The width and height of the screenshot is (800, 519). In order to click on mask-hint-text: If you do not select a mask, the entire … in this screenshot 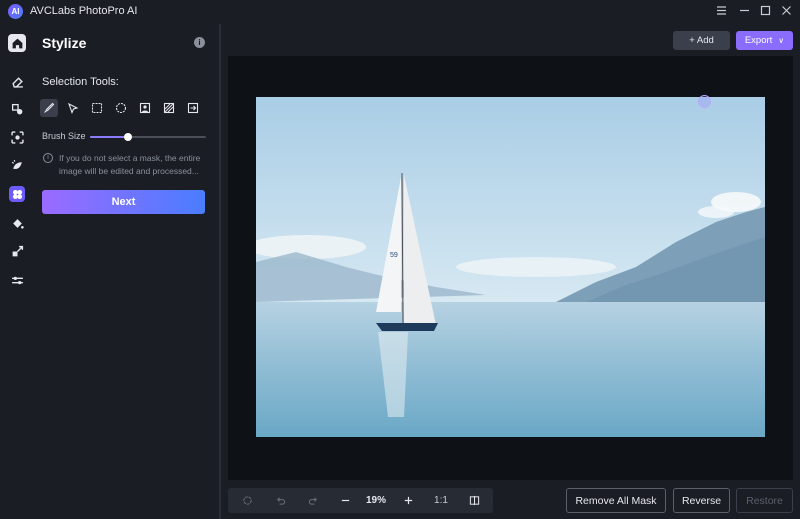, I will do `click(130, 164)`.